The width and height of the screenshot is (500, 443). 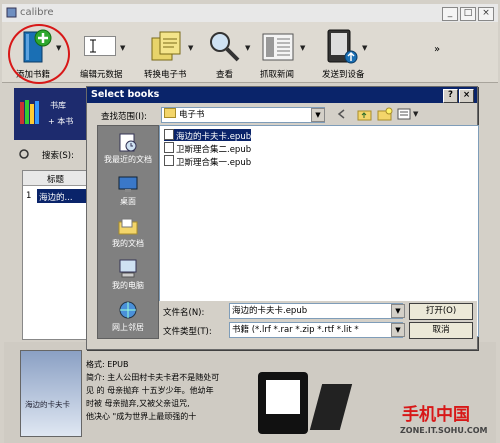 I want to click on file-item: 卫斯理合集二.epub, so click(x=208, y=148).